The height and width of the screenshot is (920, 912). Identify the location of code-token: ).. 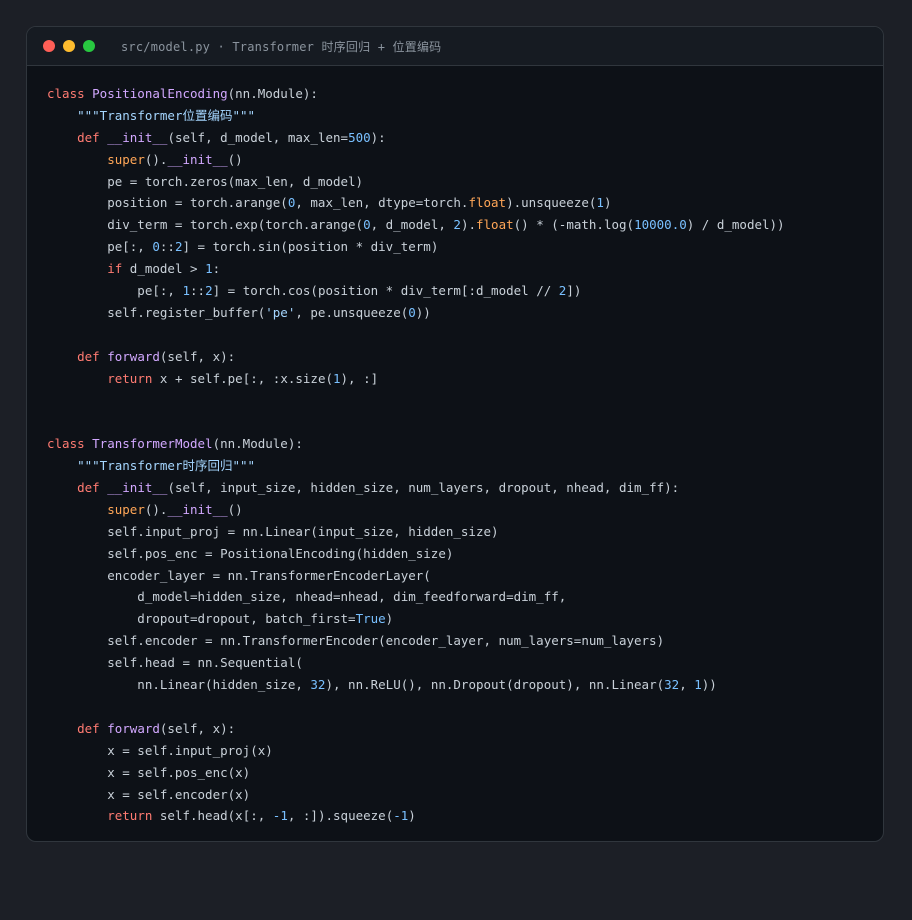
(468, 225).